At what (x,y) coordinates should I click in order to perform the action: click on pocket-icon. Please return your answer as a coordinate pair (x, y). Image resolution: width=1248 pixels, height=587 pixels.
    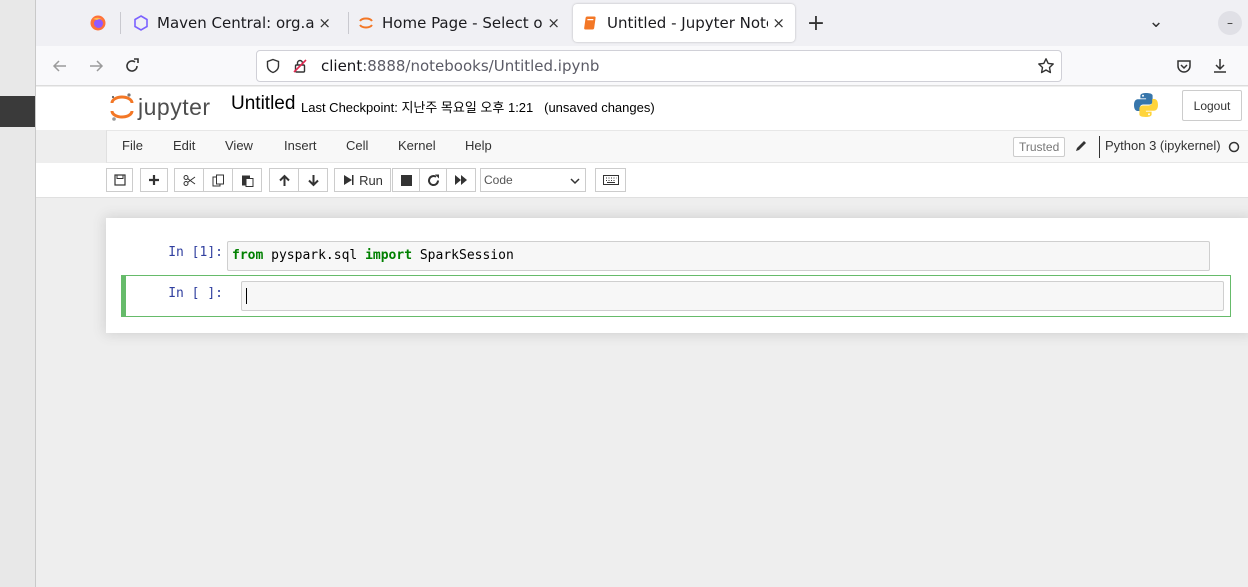
    Looking at the image, I should click on (1184, 66).